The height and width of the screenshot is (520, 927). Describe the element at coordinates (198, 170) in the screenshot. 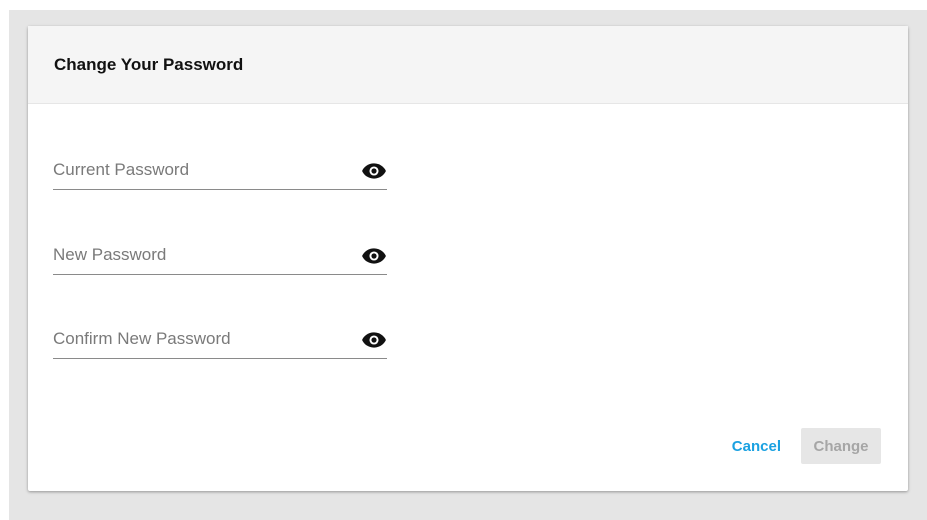

I see `current-password-input` at that location.